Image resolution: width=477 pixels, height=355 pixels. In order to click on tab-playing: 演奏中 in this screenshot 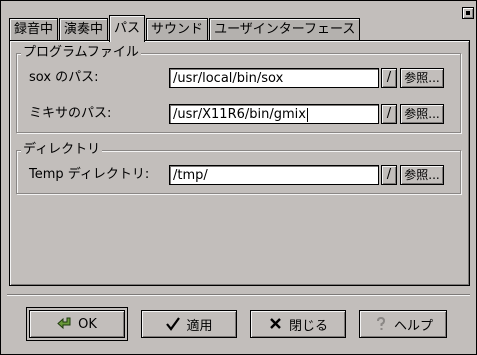, I will do `click(84, 29)`.